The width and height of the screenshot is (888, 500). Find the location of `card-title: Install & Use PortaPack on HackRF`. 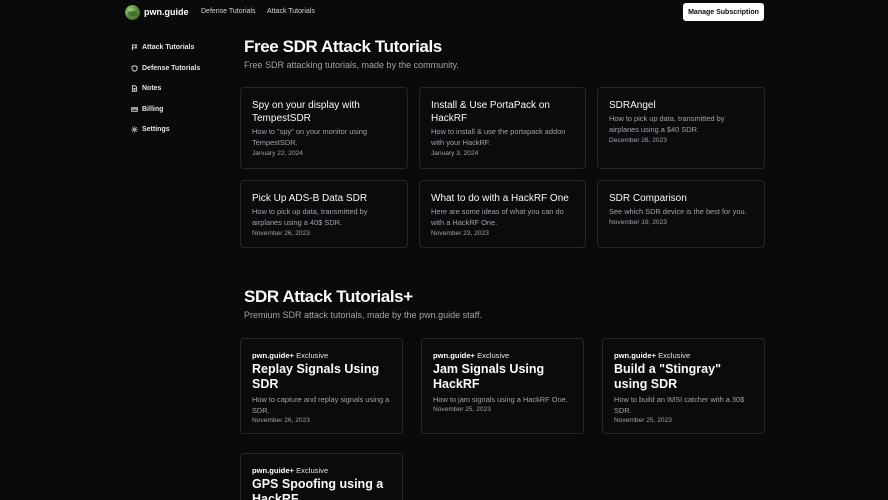

card-title: Install & Use PortaPack on HackRF is located at coordinates (490, 112).